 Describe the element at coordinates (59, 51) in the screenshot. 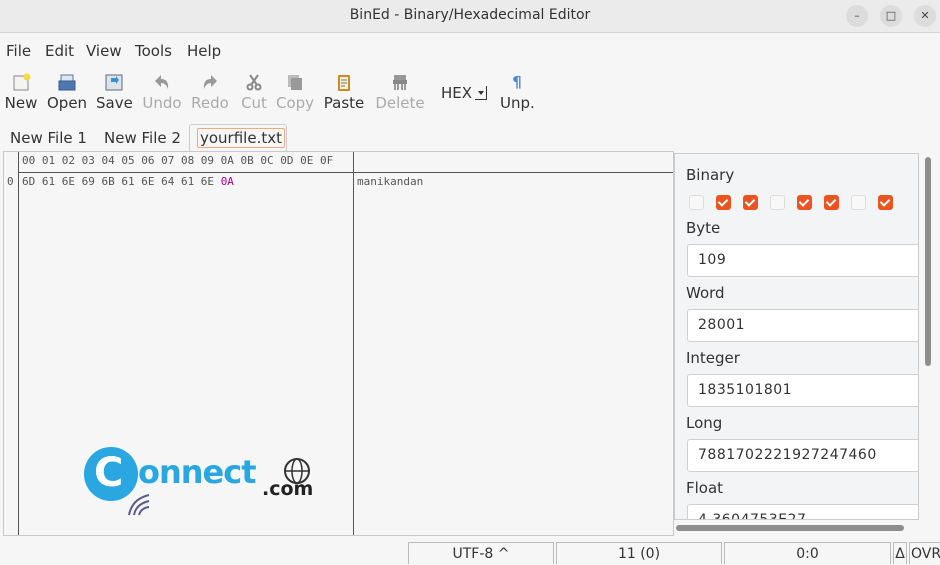

I see `menu-edit: Edit` at that location.